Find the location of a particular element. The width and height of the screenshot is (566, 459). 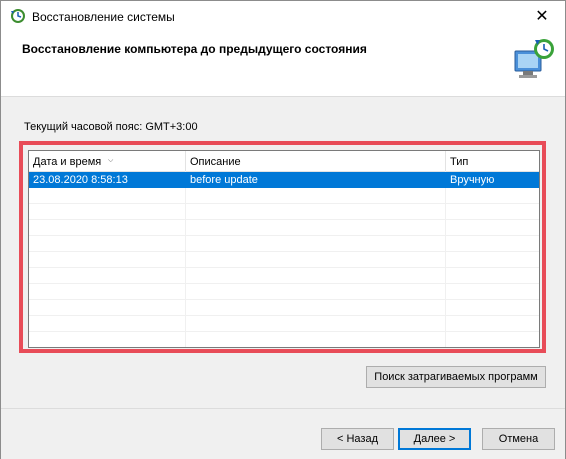

close-button: ✕ is located at coordinates (542, 16).